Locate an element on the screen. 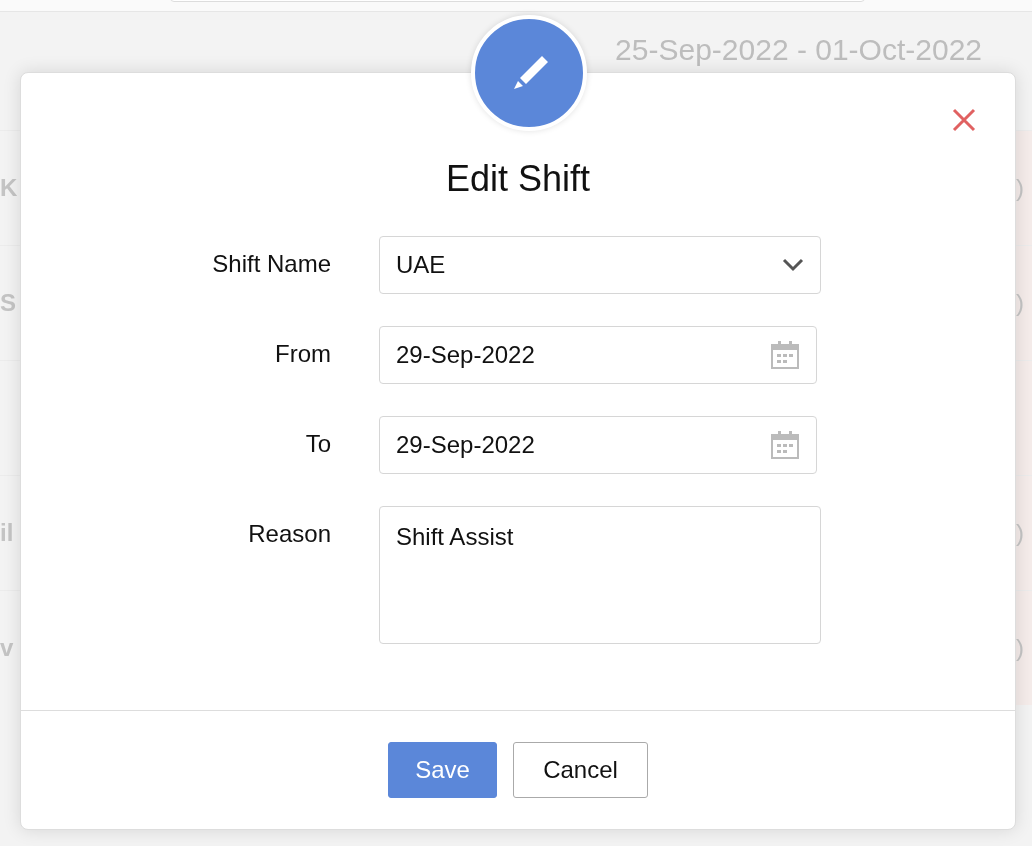 The width and height of the screenshot is (1032, 846). field-label: From is located at coordinates (302, 354).